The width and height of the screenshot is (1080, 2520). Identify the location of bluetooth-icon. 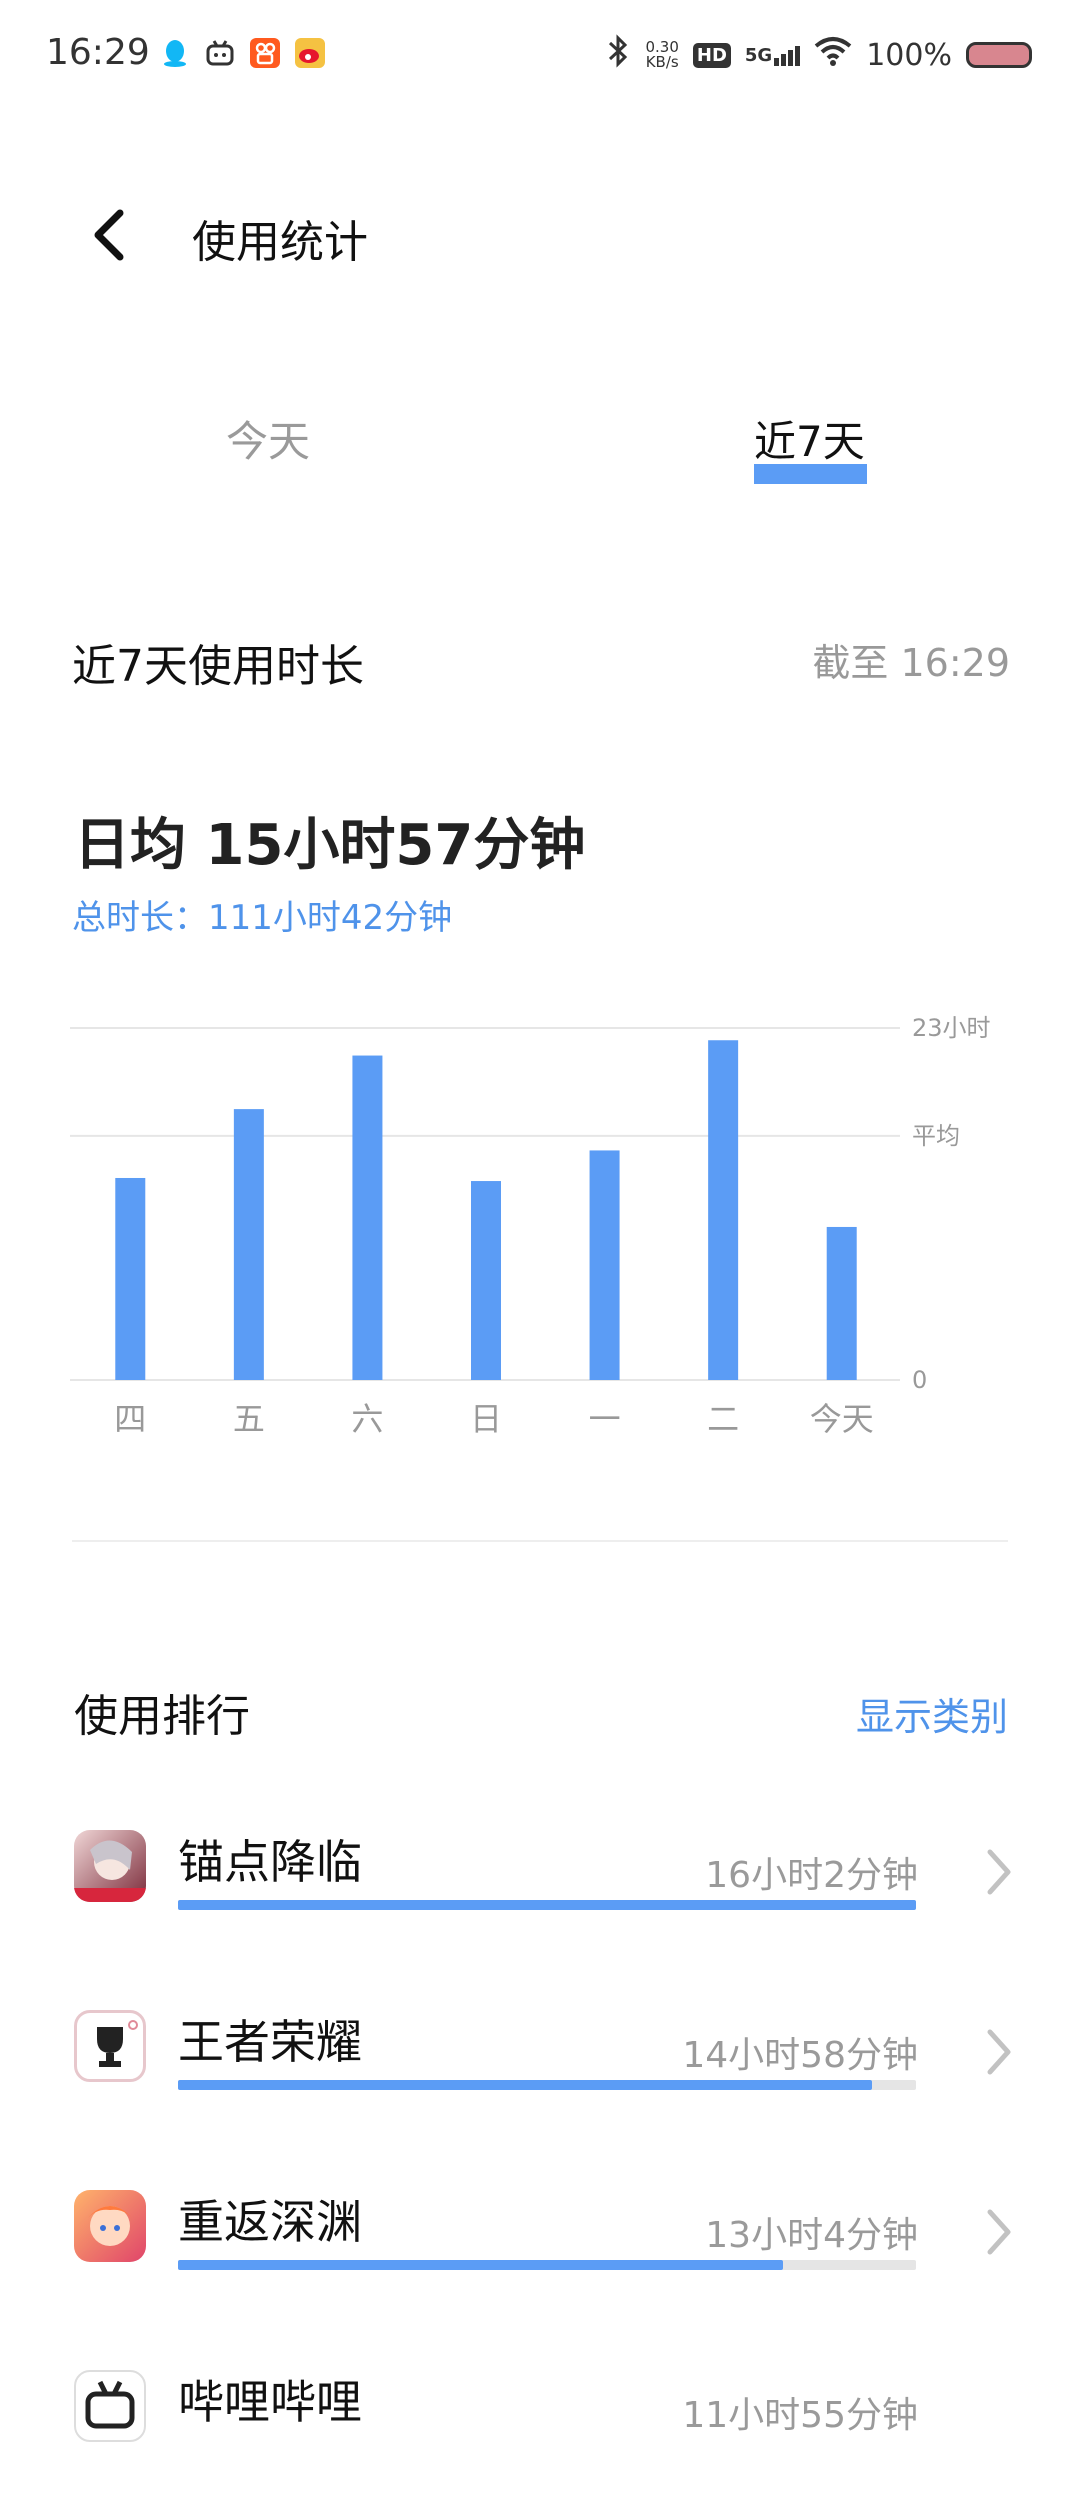
(618, 55).